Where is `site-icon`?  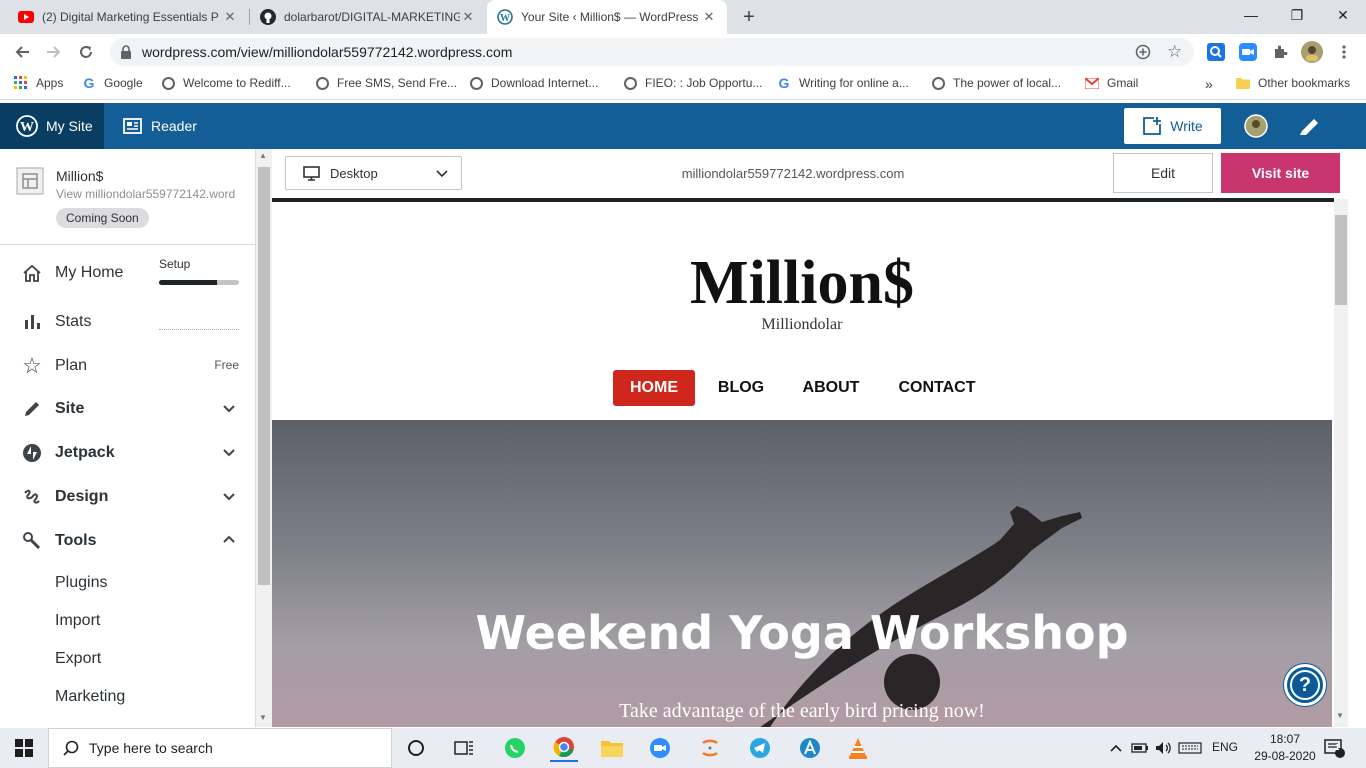
site-icon is located at coordinates (30, 183).